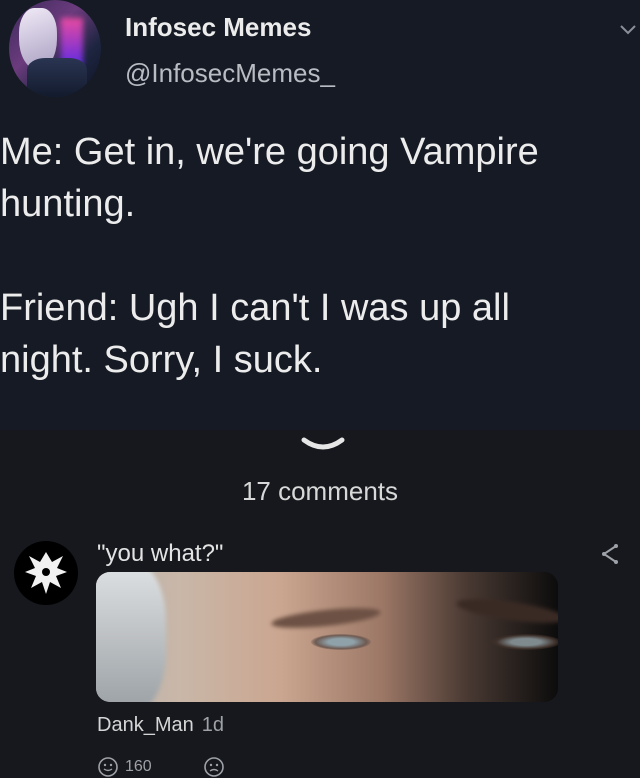 This screenshot has width=640, height=778. I want to click on comment-author: Dank_Man, so click(145, 725).